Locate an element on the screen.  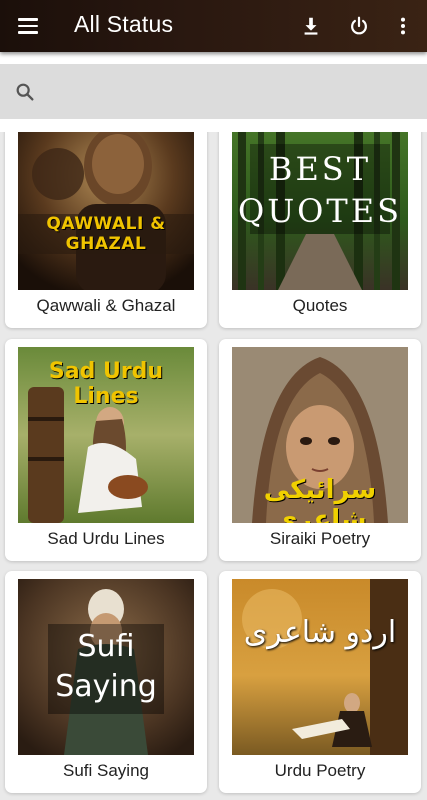
more-vert-icon is located at coordinates (403, 26).